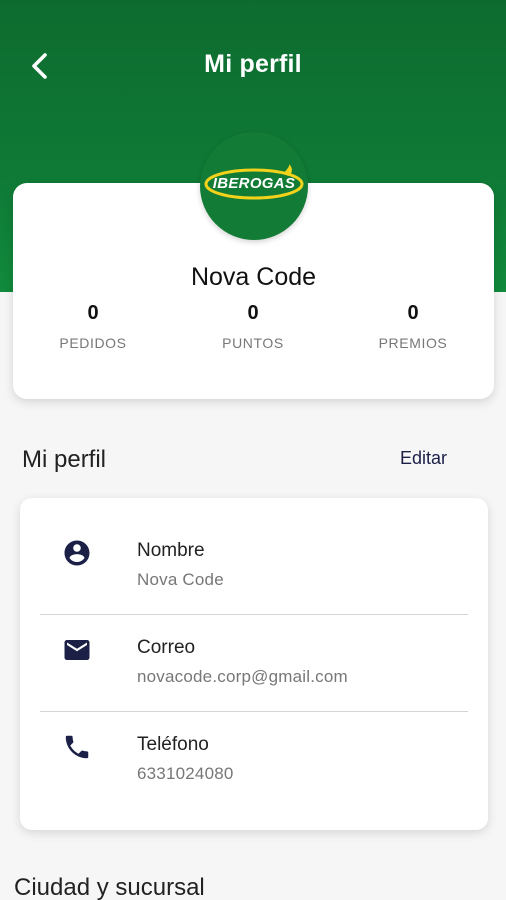 This screenshot has height=900, width=506. What do you see at coordinates (254, 643) in the screenshot?
I see `info-row-email: Correo novacode.corp@gmail.com` at bounding box center [254, 643].